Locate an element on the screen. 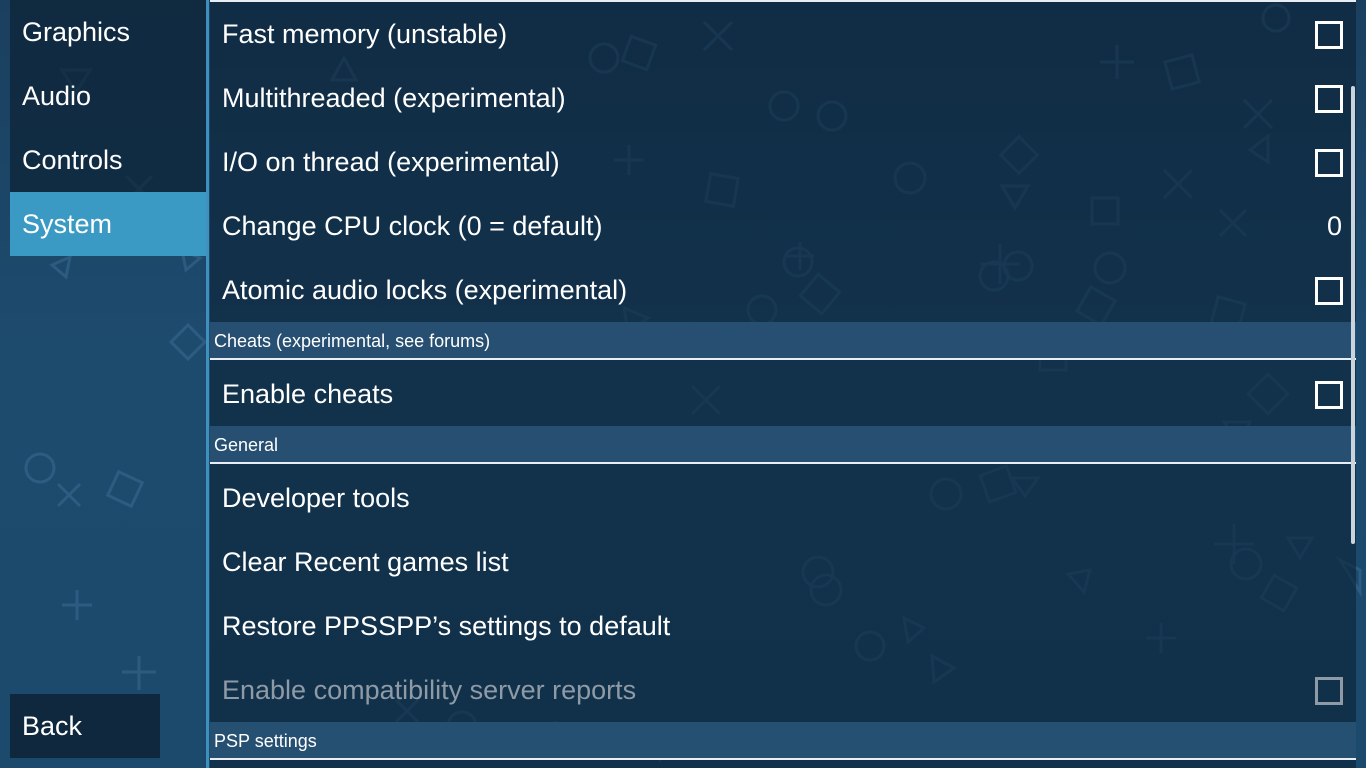  settings-tab-list: Graphics Audio Controls System is located at coordinates (109, 128).